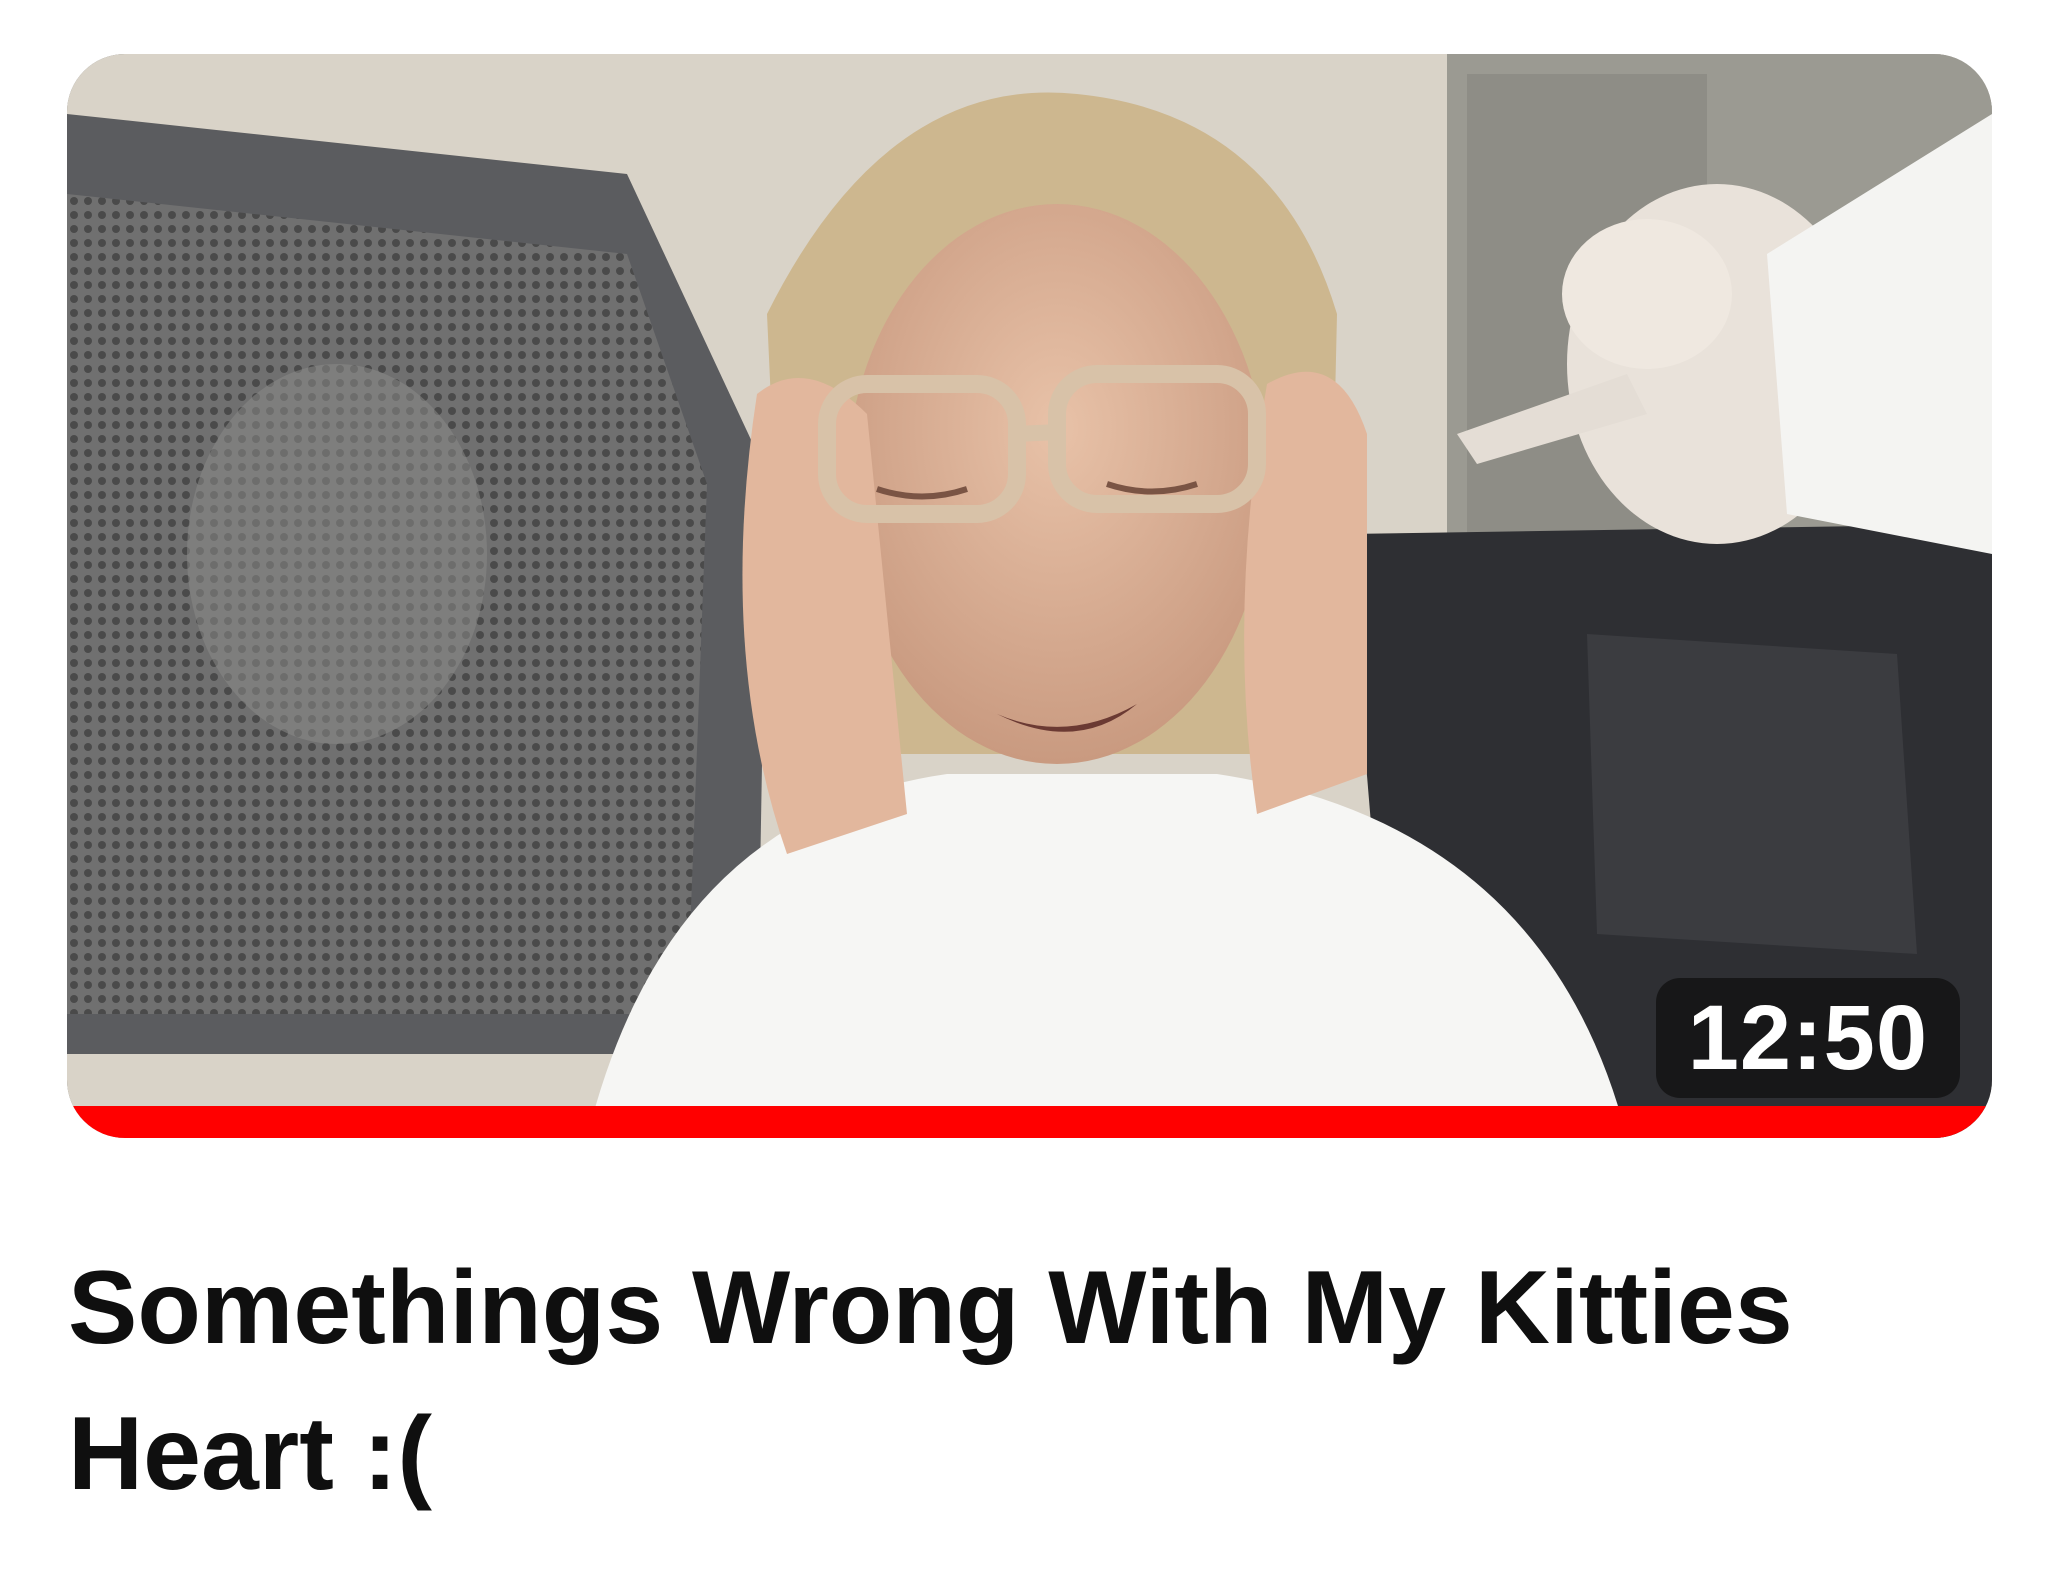 The width and height of the screenshot is (2048, 1584). I want to click on watch-progress-bar, so click(1029, 1122).